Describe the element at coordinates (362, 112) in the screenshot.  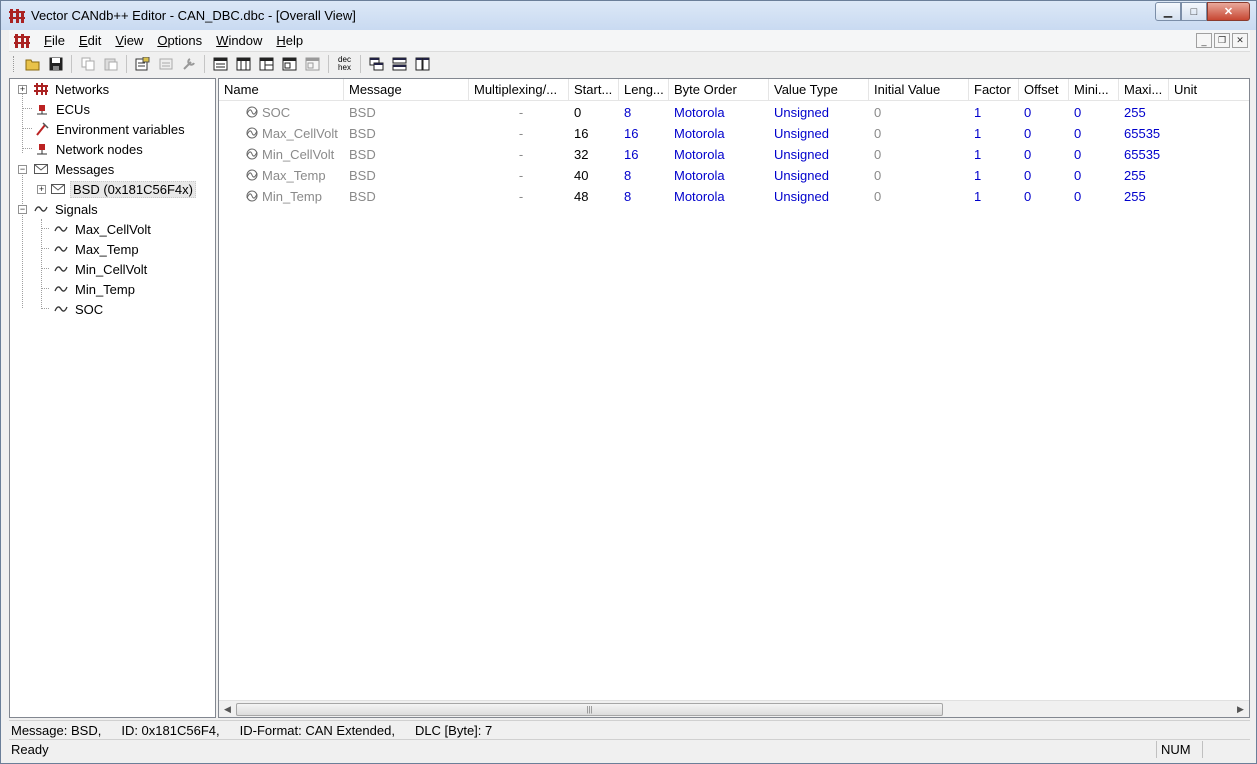
I see `cell-message: BSD` at that location.